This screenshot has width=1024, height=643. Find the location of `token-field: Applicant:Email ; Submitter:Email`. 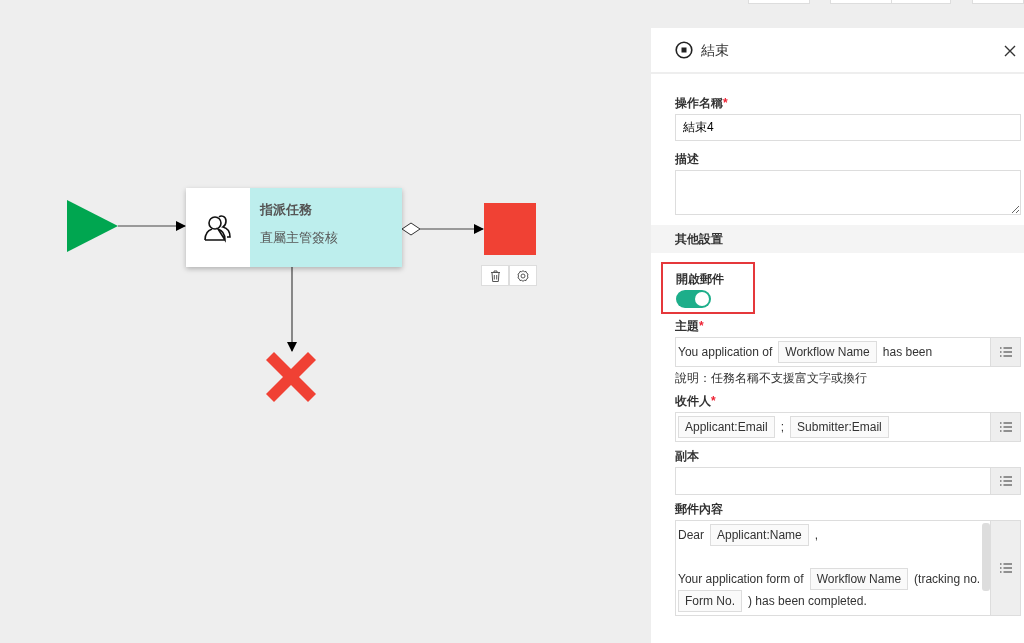

token-field: Applicant:Email ; Submitter:Email is located at coordinates (848, 427).